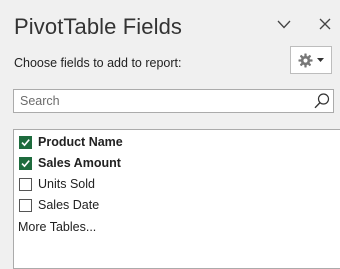 The image size is (340, 269). I want to click on field-item-product-name: Product Name, so click(71, 142).